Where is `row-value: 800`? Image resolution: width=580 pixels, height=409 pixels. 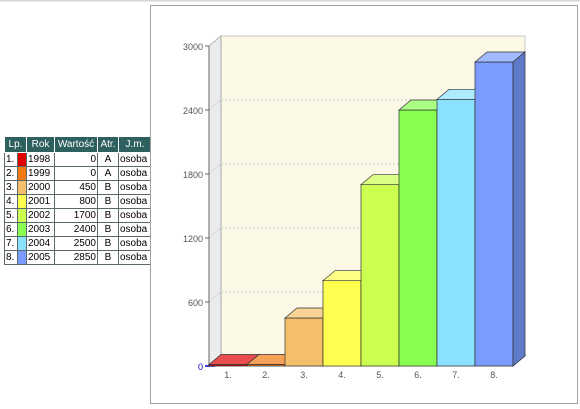 row-value: 800 is located at coordinates (76, 201).